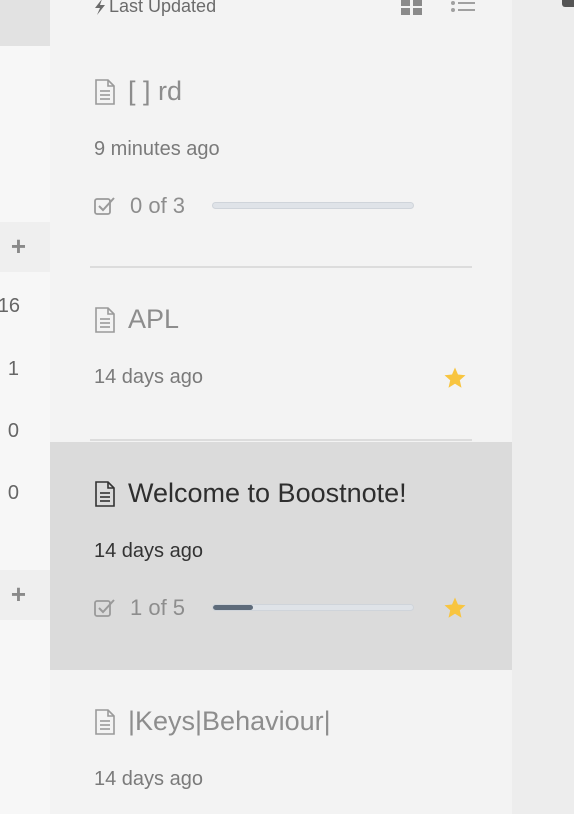 This screenshot has height=814, width=574. I want to click on sidebar-item-count: 1, so click(13, 369).